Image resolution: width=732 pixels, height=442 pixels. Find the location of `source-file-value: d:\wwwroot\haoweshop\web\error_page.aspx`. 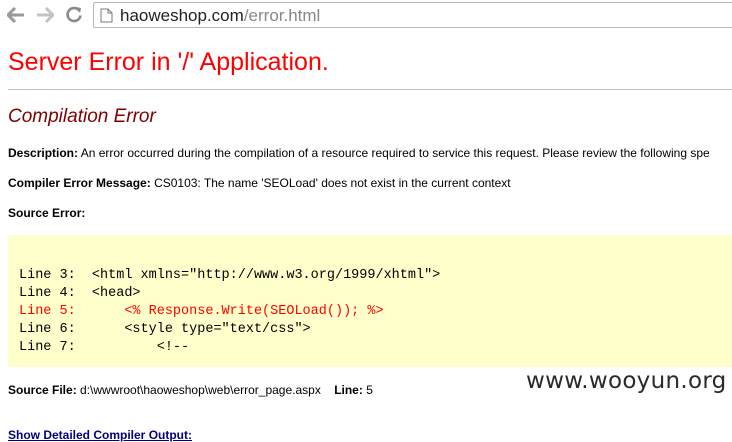

source-file-value: d:\wwwroot\haoweshop\web\error_page.aspx is located at coordinates (200, 390).